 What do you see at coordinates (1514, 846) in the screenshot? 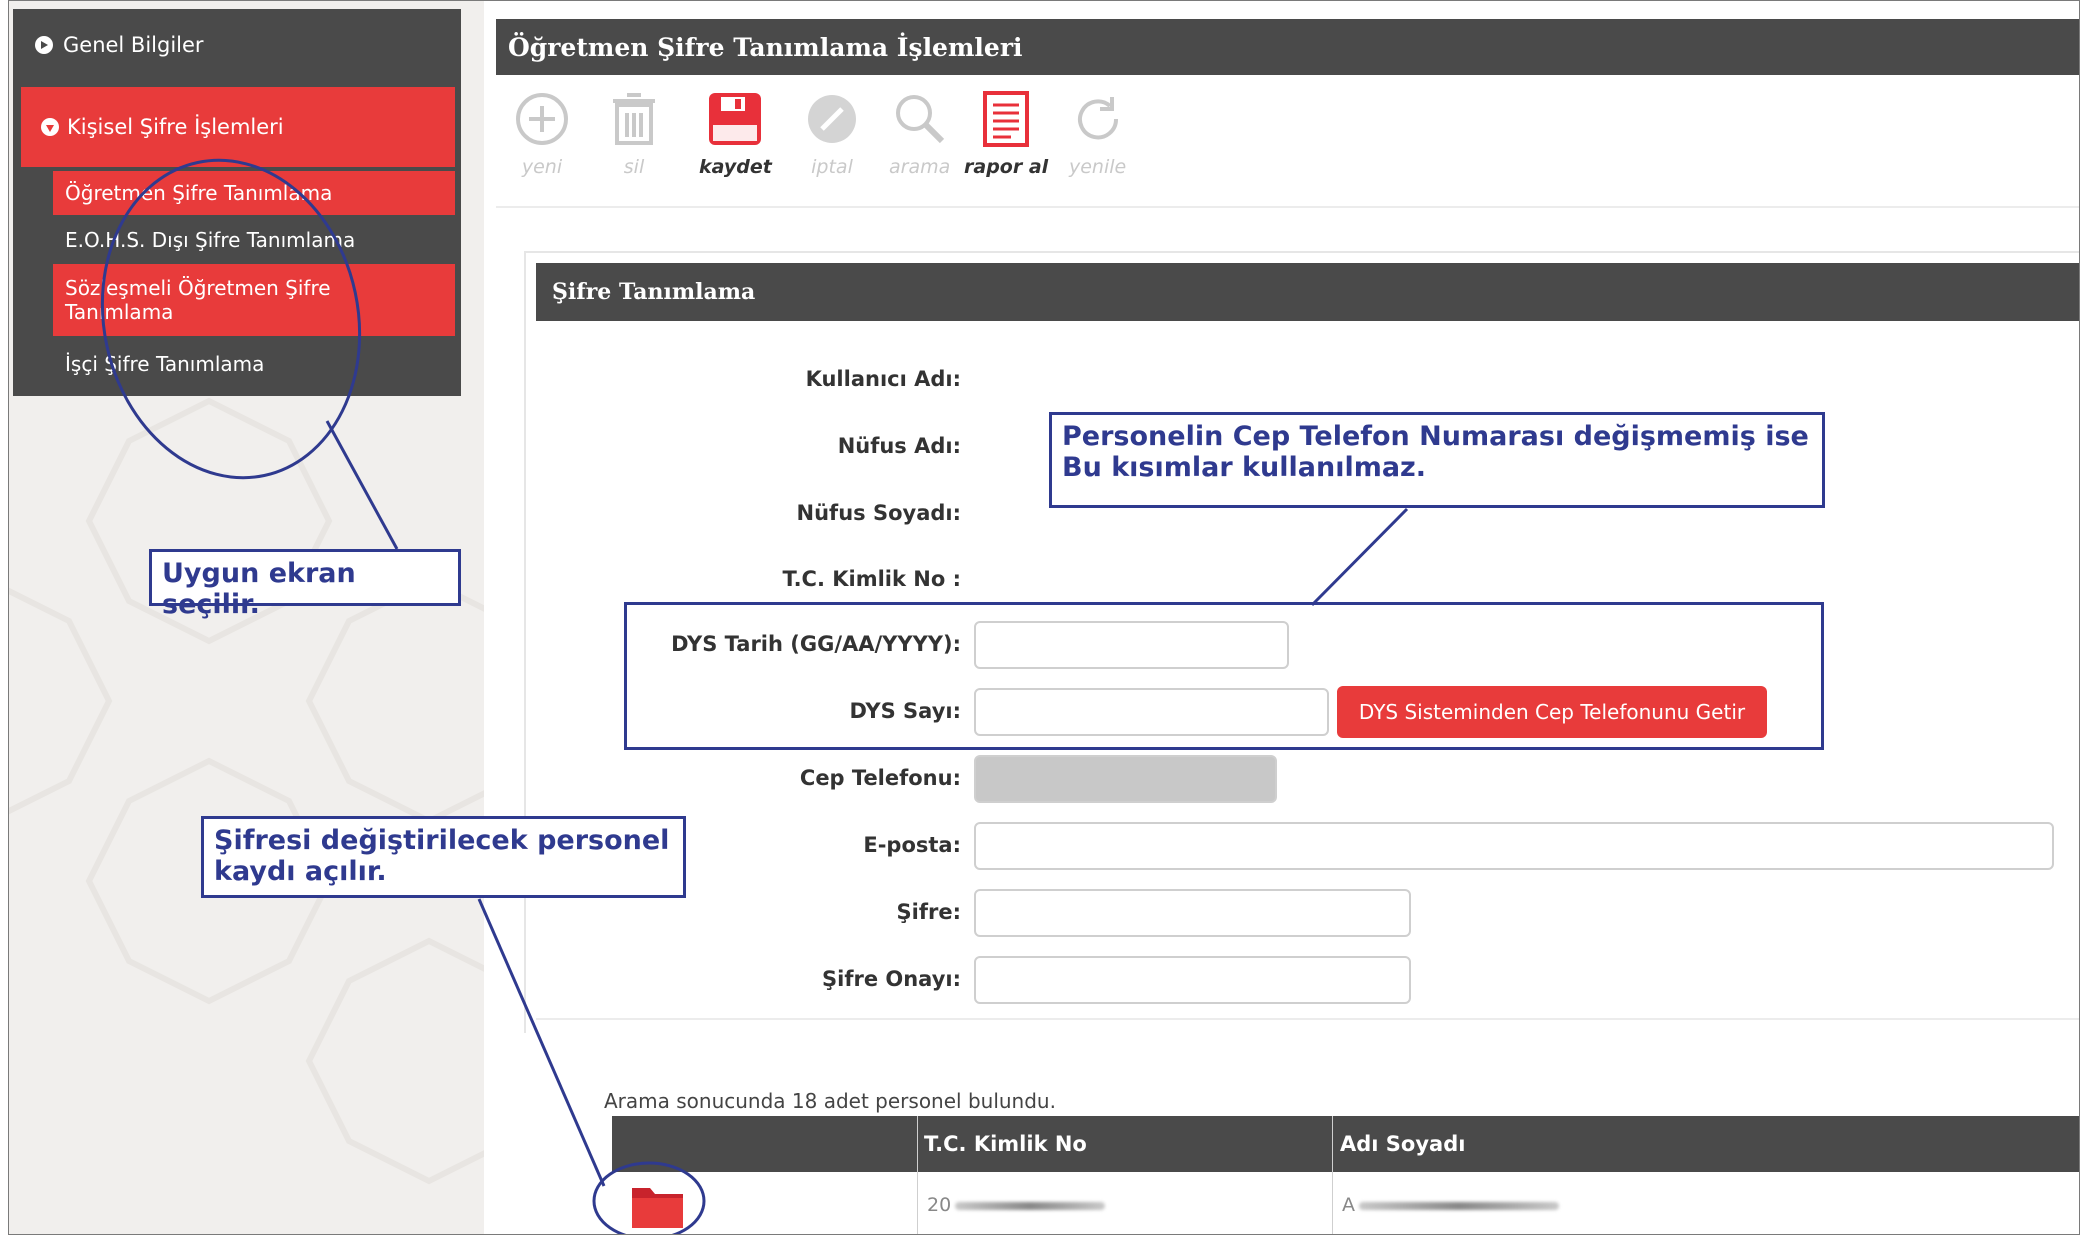
I see `eposta-input` at bounding box center [1514, 846].